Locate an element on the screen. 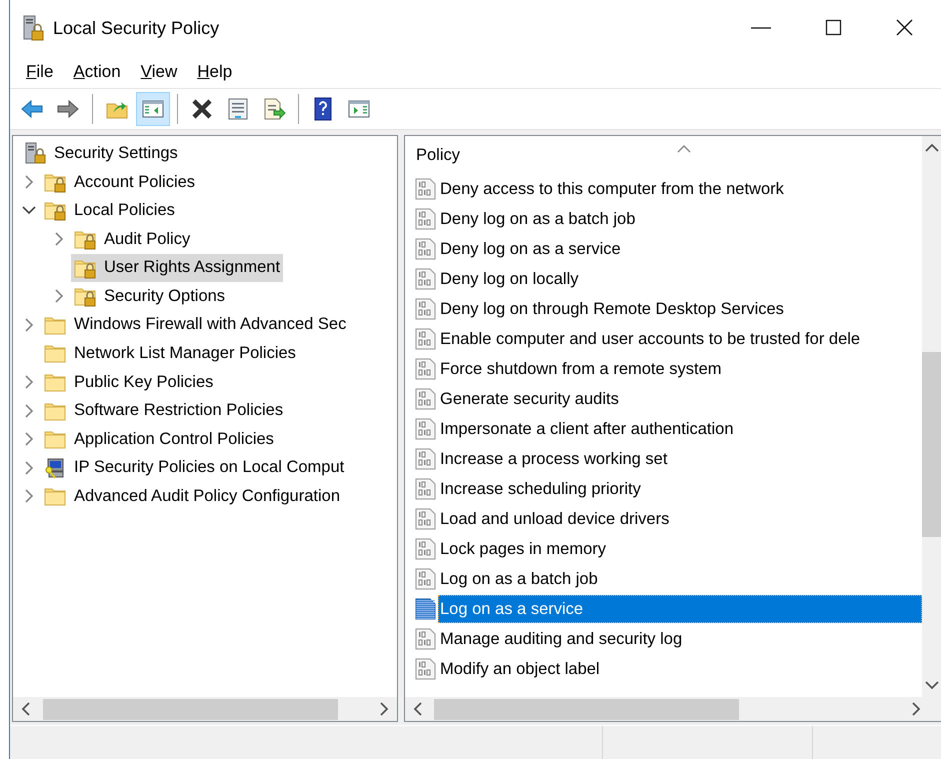 This screenshot has width=941, height=759. window-title: Local Security Policy is located at coordinates (136, 28).